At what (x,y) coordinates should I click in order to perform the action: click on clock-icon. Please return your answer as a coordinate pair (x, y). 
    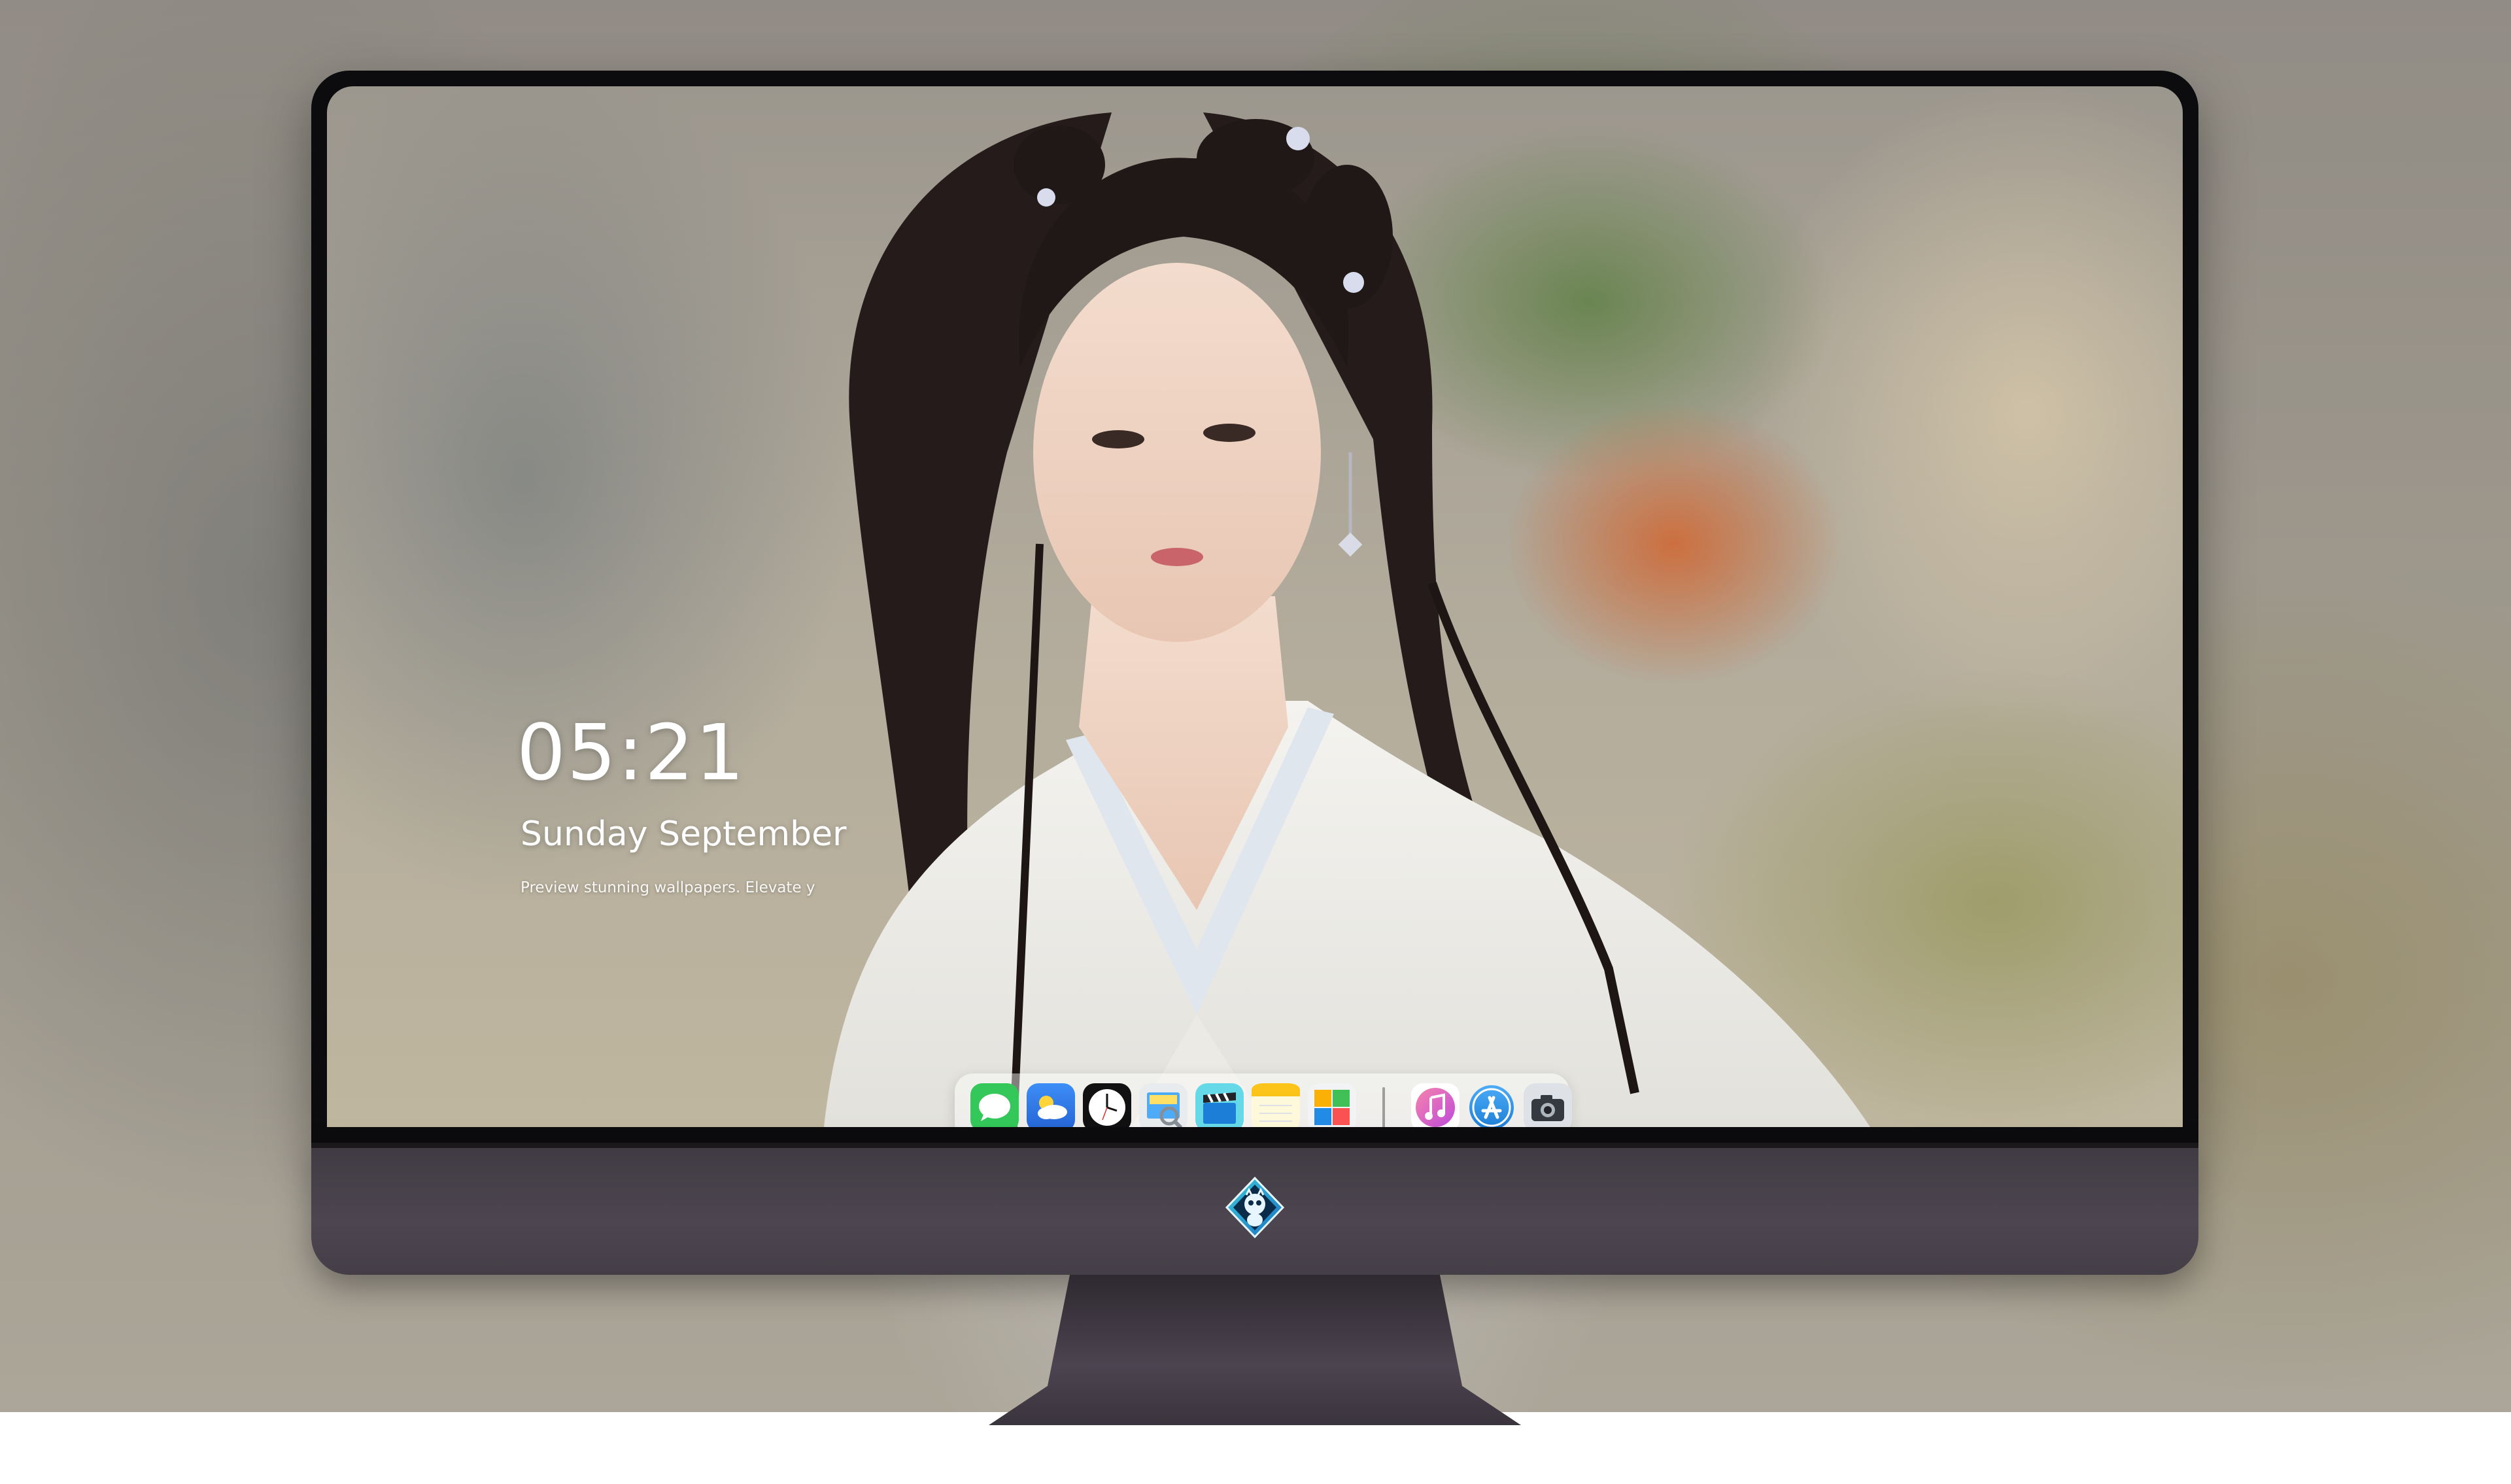
    Looking at the image, I should click on (1107, 1105).